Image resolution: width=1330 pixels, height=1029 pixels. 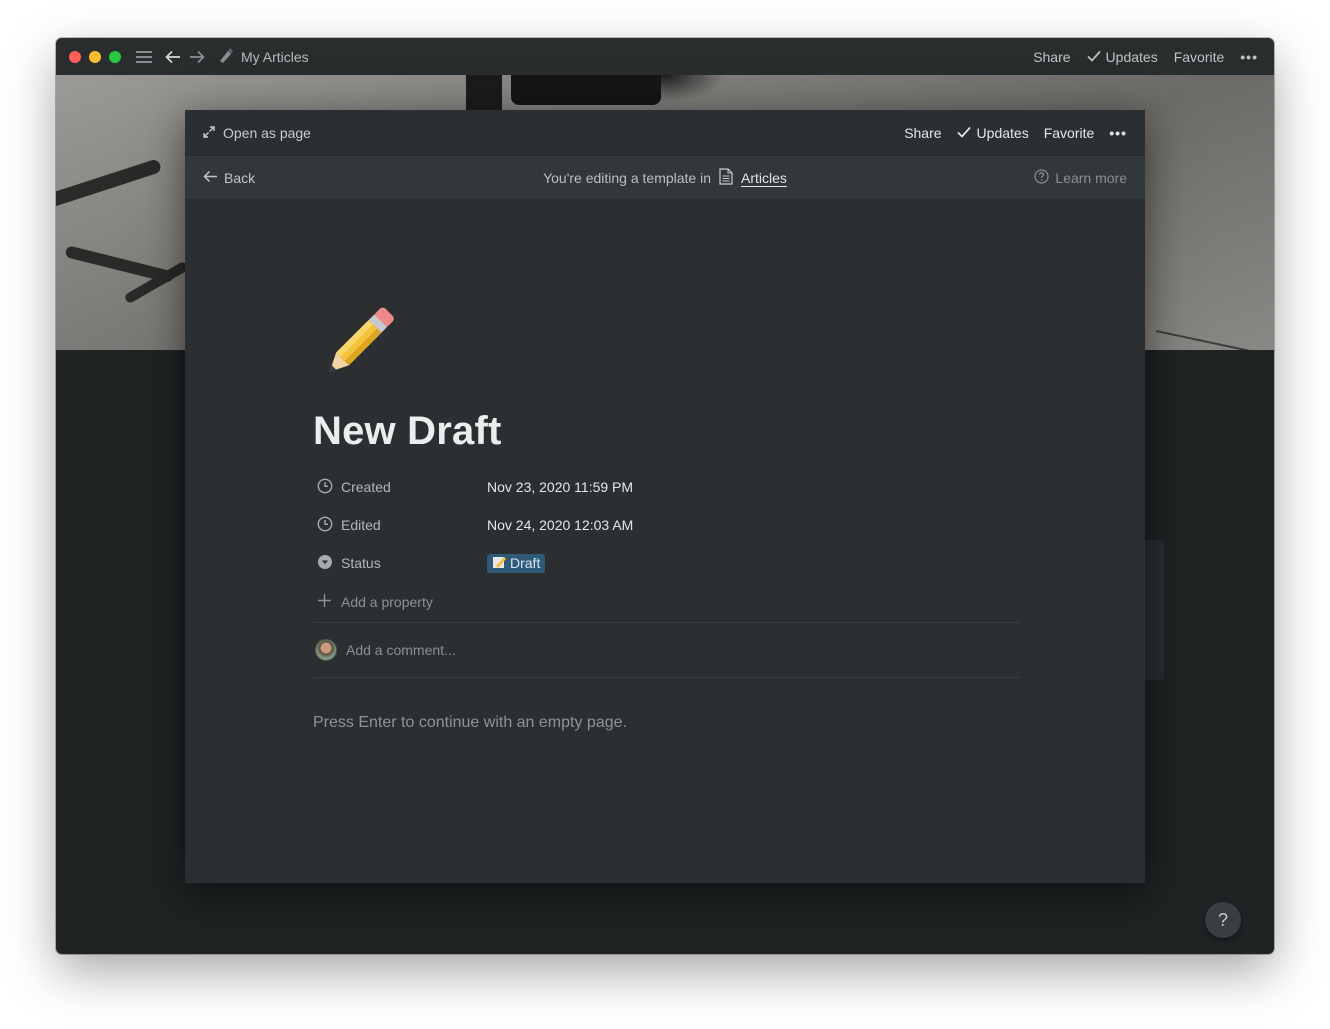 I want to click on breadcrumb: My Articles, so click(x=263, y=56).